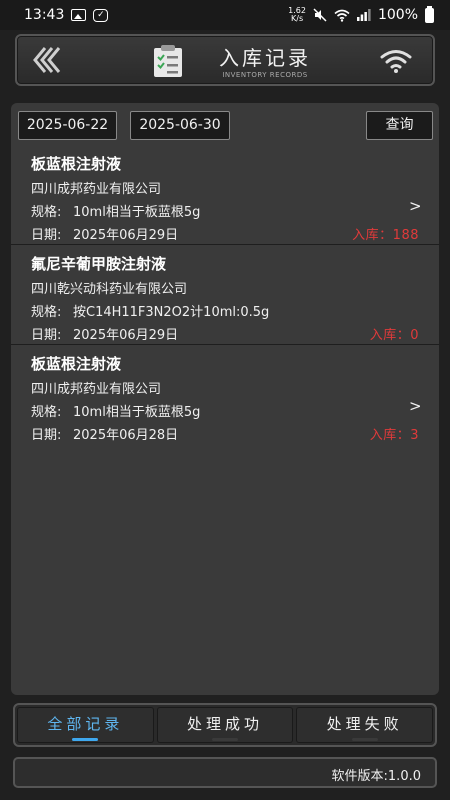 The width and height of the screenshot is (450, 800). I want to click on back-button, so click(47, 60).